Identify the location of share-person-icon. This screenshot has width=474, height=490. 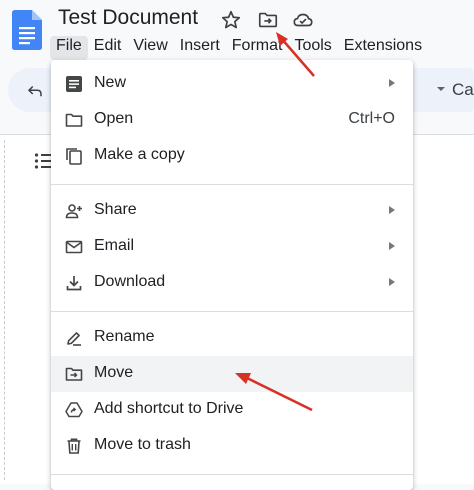
(73, 211).